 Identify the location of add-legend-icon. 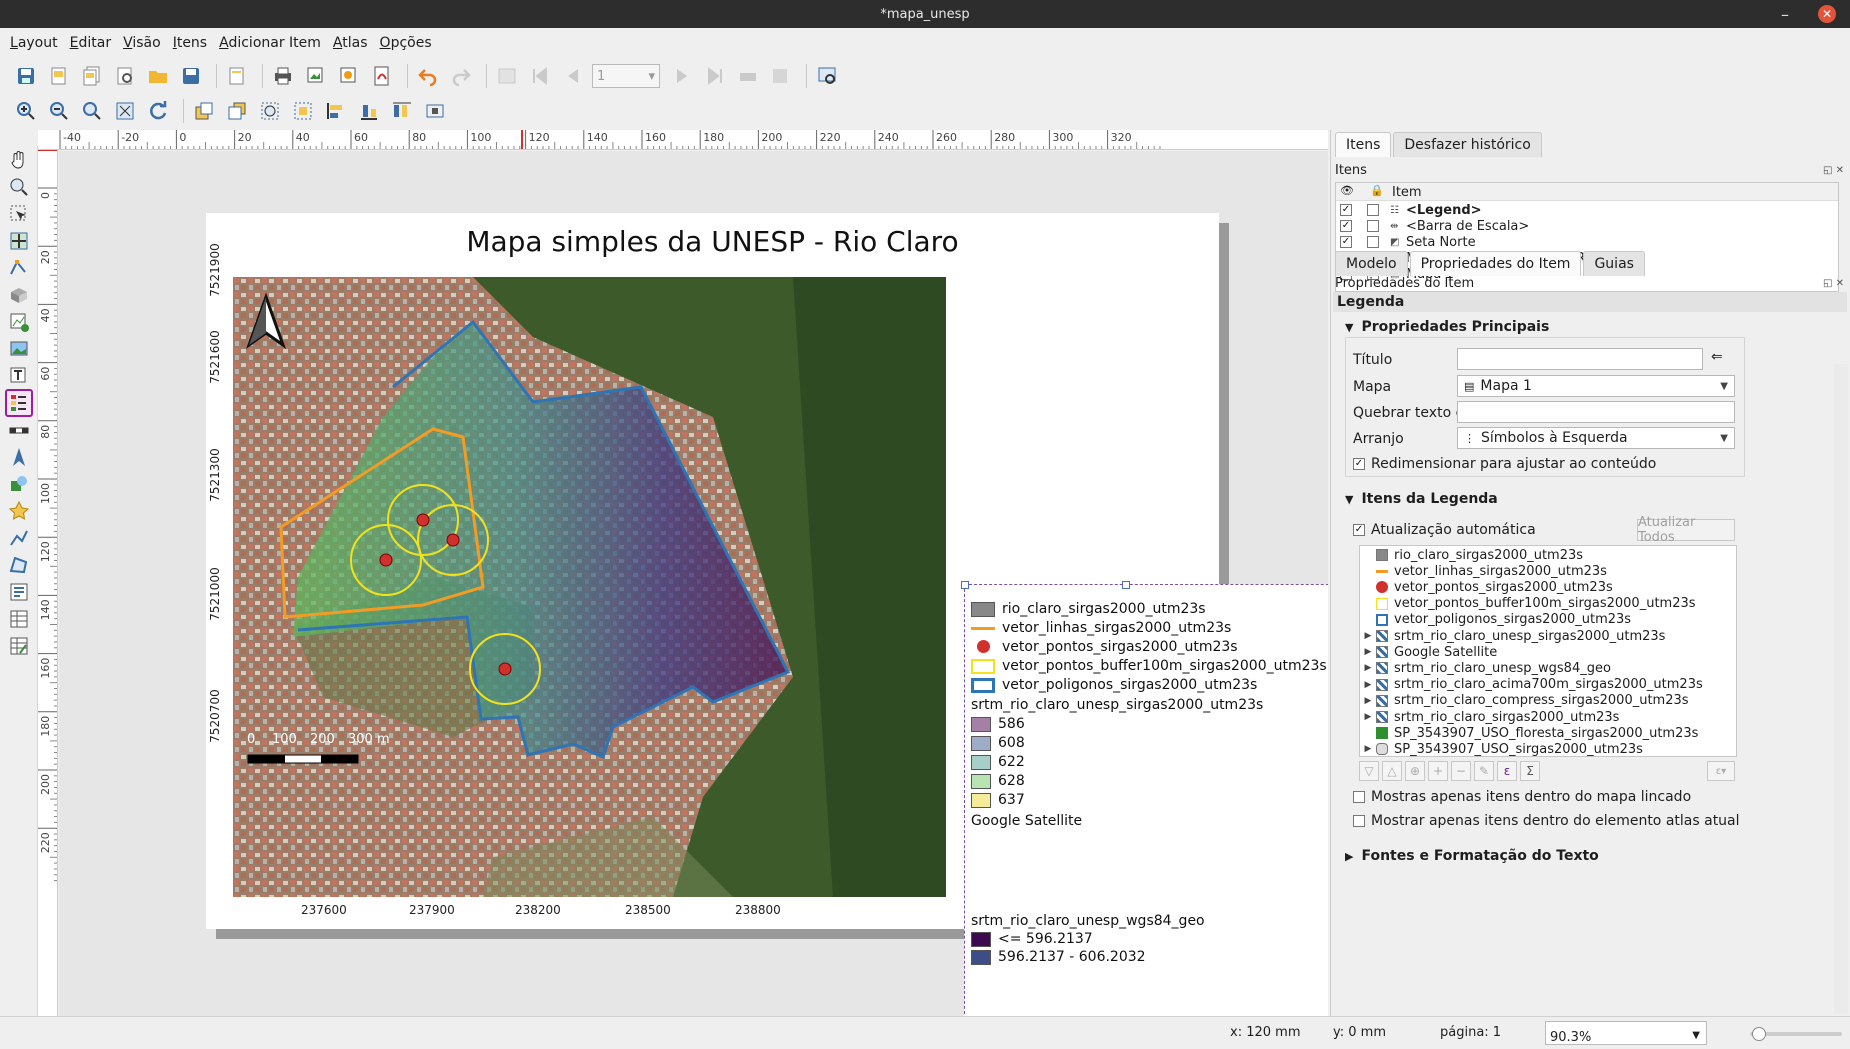
(19, 403).